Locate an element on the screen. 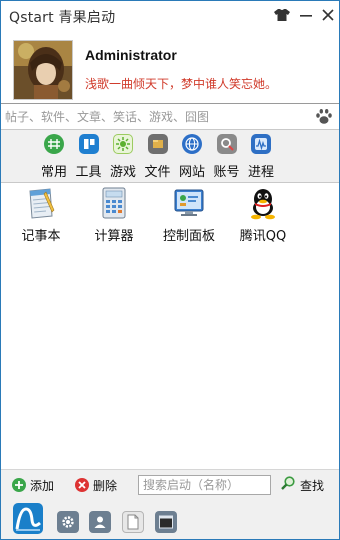  calculator-icon is located at coordinates (114, 203).